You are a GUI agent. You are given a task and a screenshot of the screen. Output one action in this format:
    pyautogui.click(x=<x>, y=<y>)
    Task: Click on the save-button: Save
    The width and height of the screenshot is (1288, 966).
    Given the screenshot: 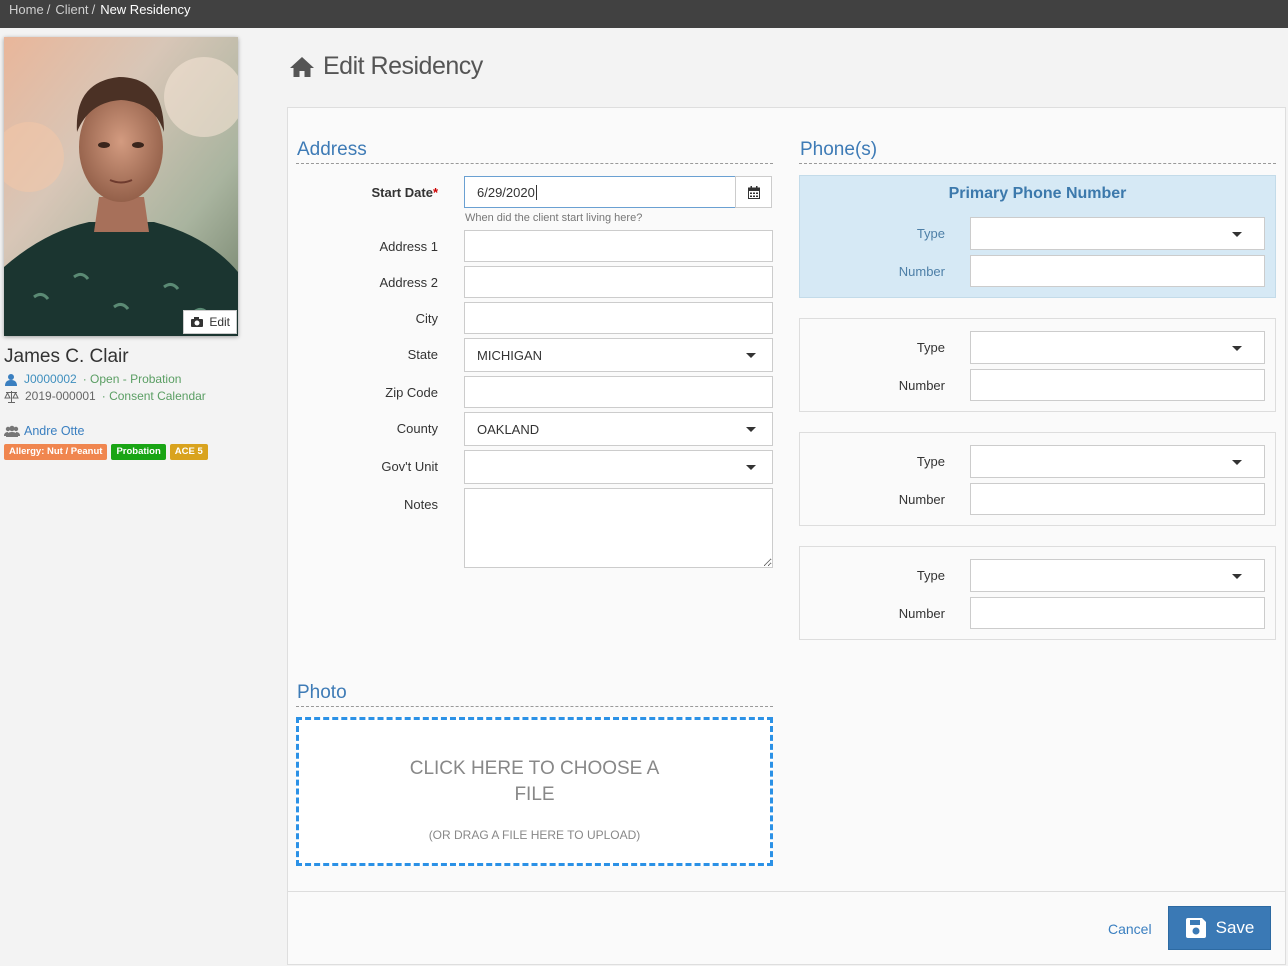 What is the action you would take?
    pyautogui.click(x=1219, y=928)
    